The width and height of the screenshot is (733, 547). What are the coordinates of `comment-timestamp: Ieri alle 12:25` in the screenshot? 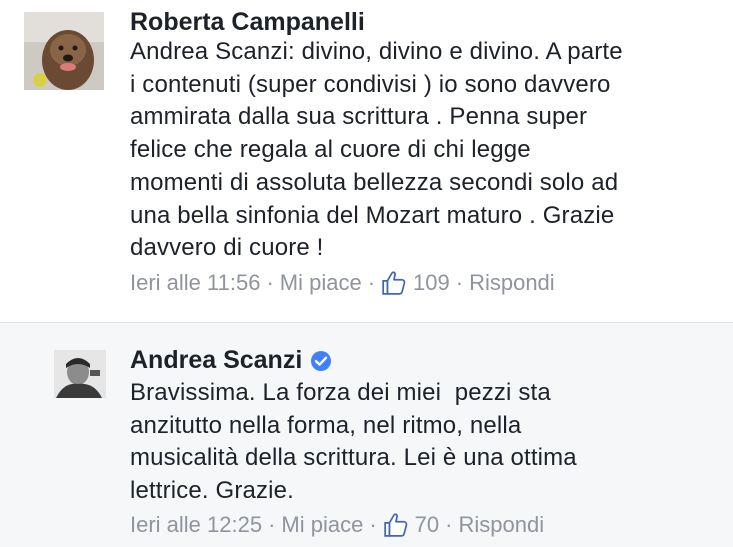 It's located at (196, 525).